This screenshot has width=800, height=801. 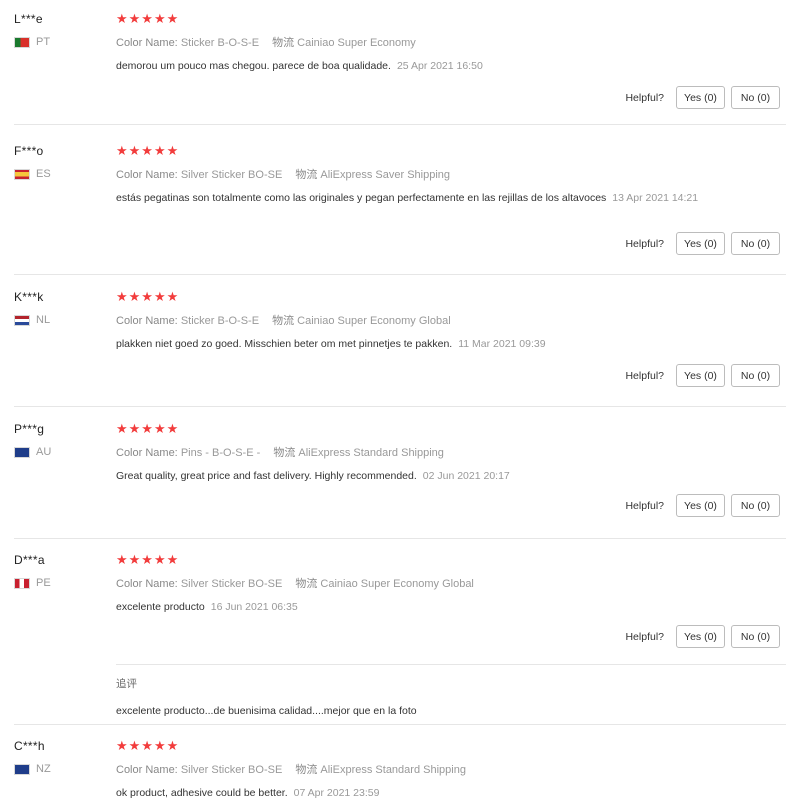 What do you see at coordinates (220, 453) in the screenshot?
I see `color-name-value: Pins - B-O-S-E -` at bounding box center [220, 453].